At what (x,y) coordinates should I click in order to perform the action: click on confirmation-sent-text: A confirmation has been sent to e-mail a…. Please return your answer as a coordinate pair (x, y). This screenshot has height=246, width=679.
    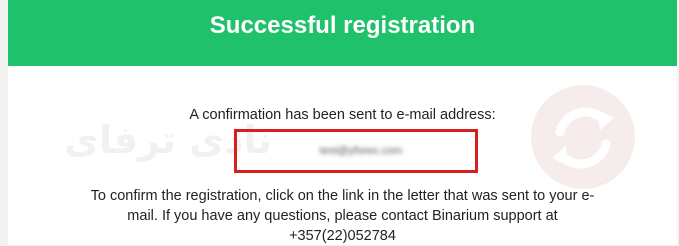
    Looking at the image, I should click on (342, 115).